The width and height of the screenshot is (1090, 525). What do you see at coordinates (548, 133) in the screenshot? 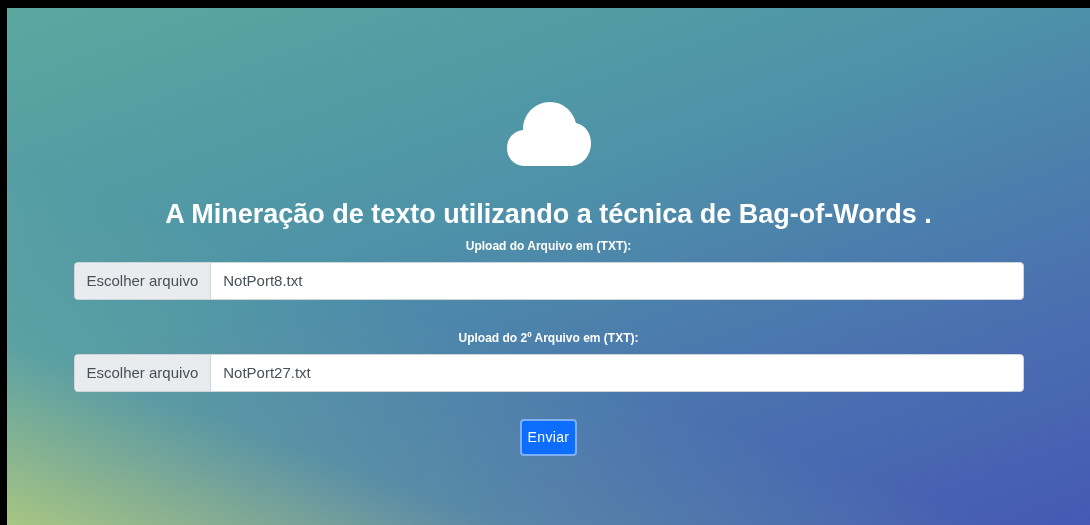
I see `cloud-icon` at bounding box center [548, 133].